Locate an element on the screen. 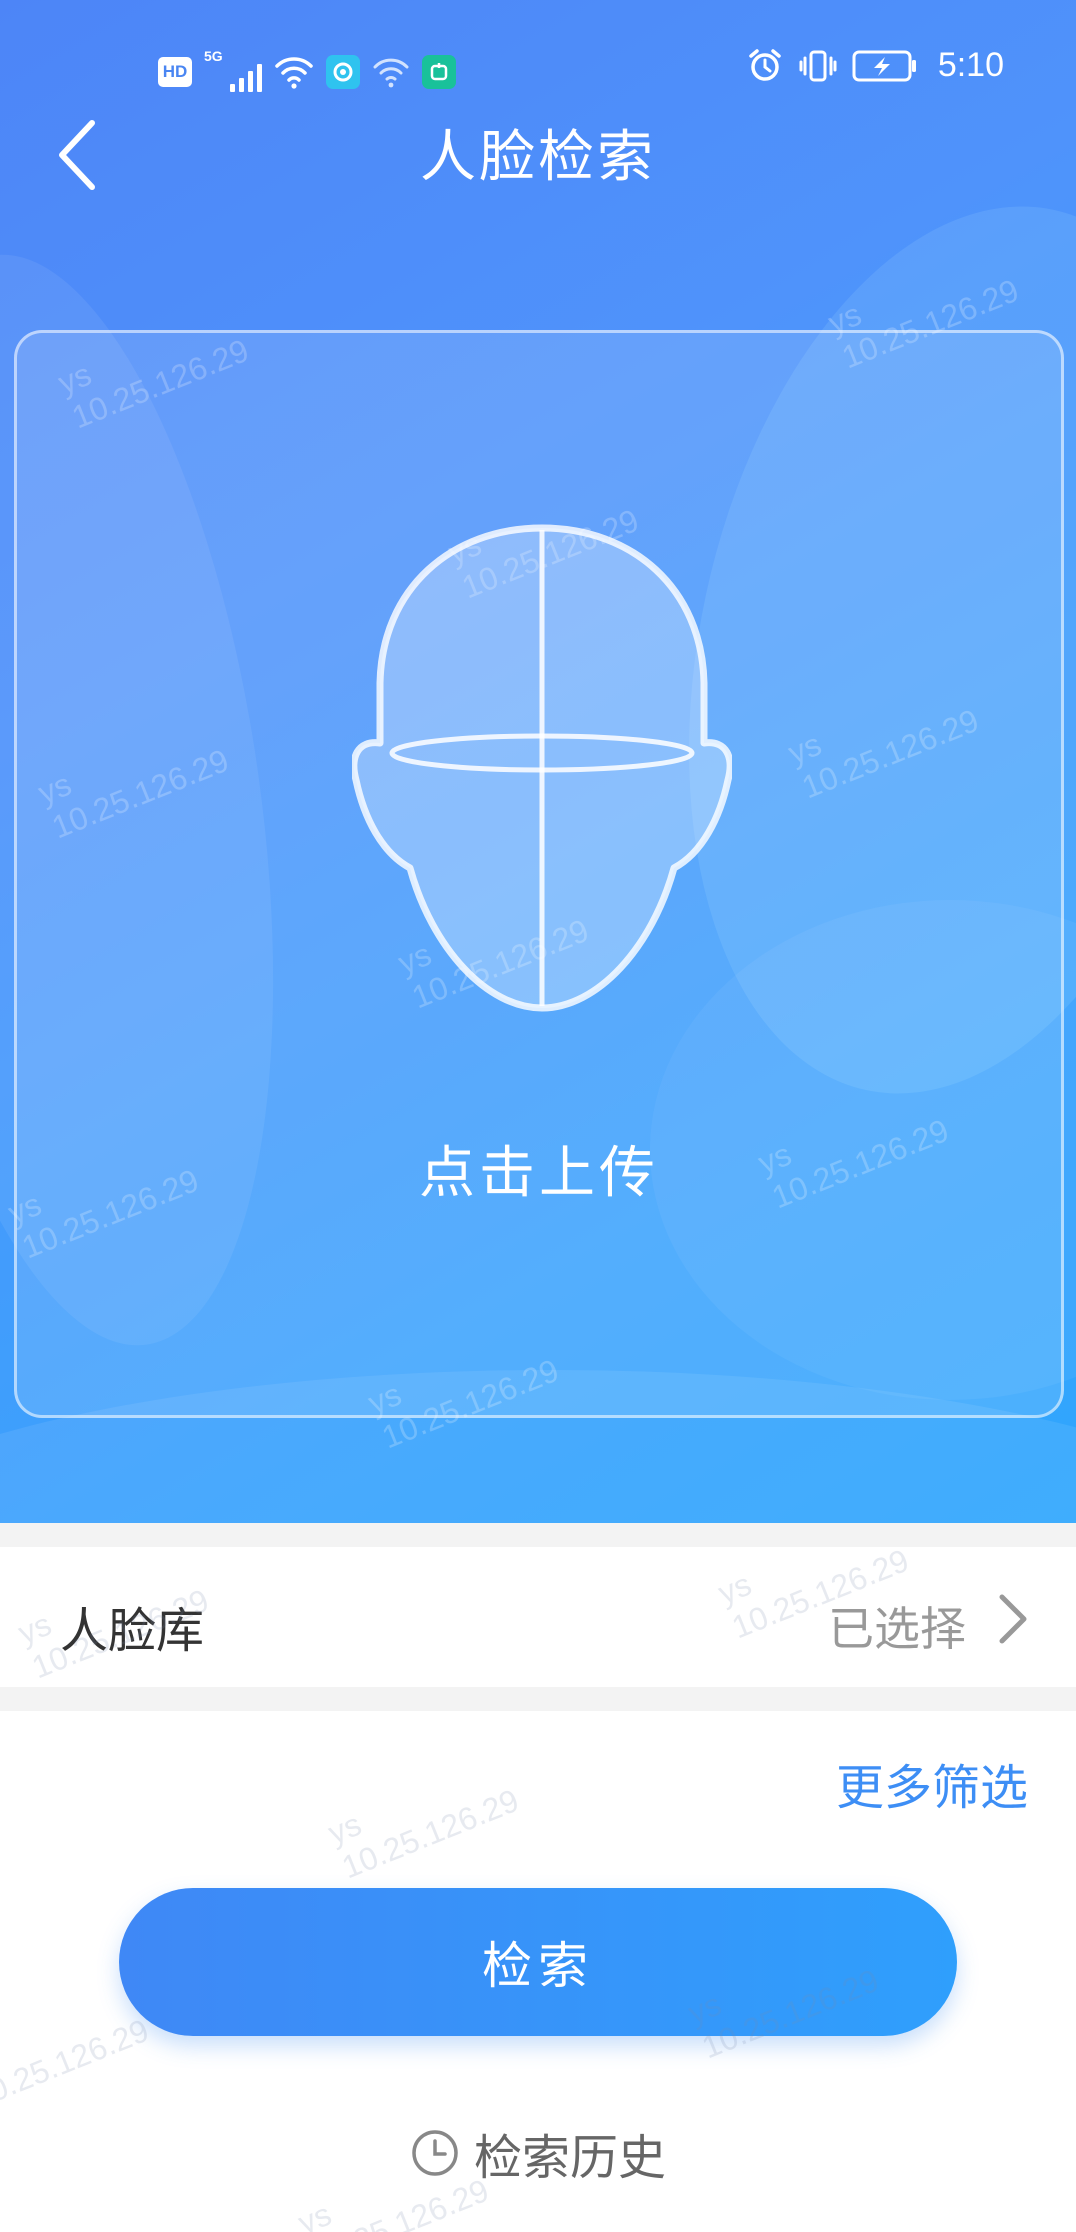  face-outline-icon is located at coordinates (542, 768).